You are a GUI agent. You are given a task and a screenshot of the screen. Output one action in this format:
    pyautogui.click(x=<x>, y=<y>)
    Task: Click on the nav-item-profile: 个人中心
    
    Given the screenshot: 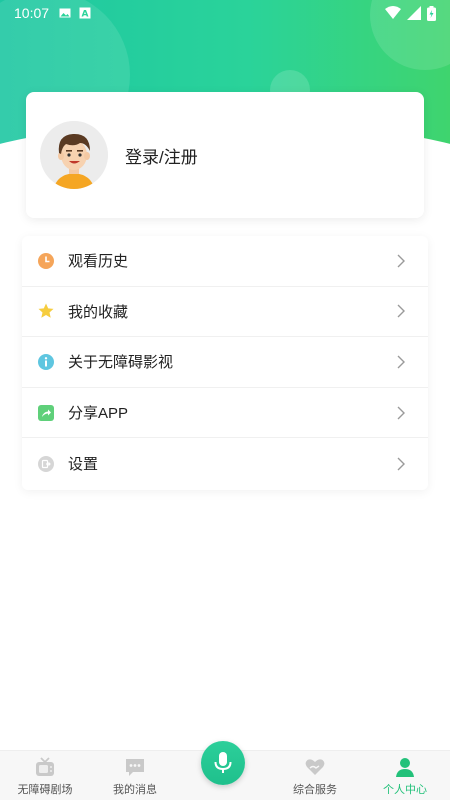 What is the action you would take?
    pyautogui.click(x=405, y=775)
    